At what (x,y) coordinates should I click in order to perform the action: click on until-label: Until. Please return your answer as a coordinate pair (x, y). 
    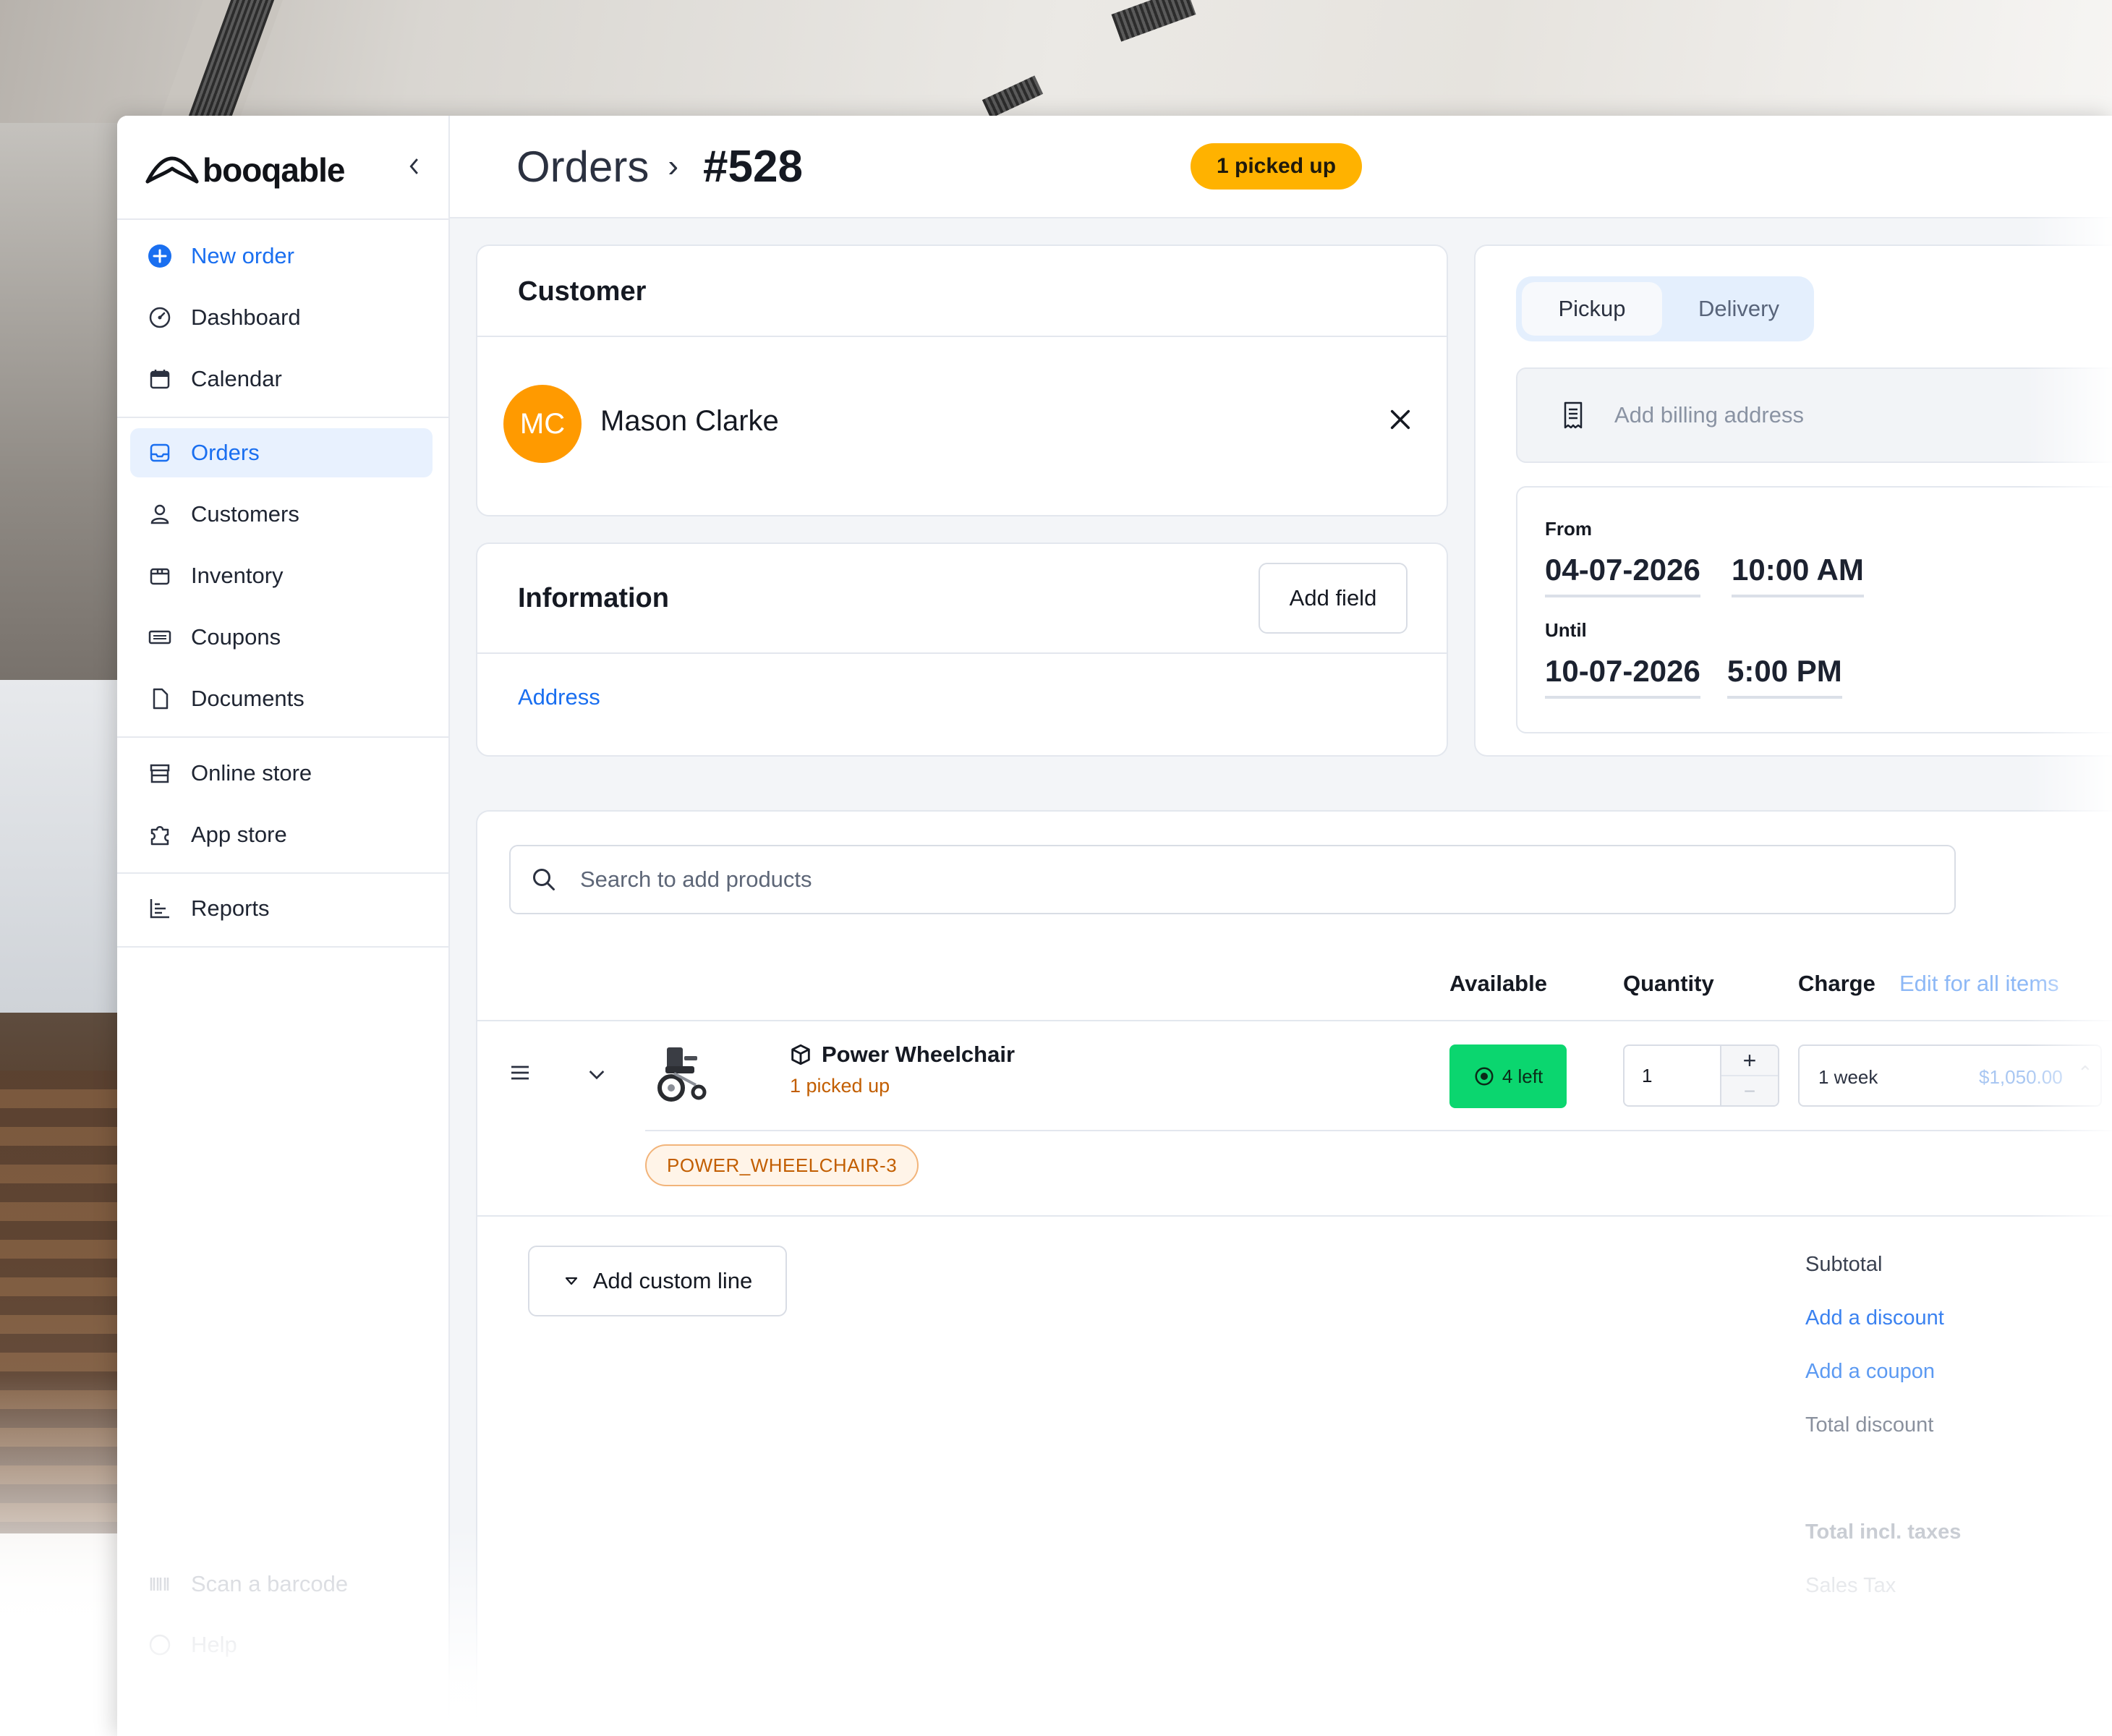
    Looking at the image, I should click on (1566, 630).